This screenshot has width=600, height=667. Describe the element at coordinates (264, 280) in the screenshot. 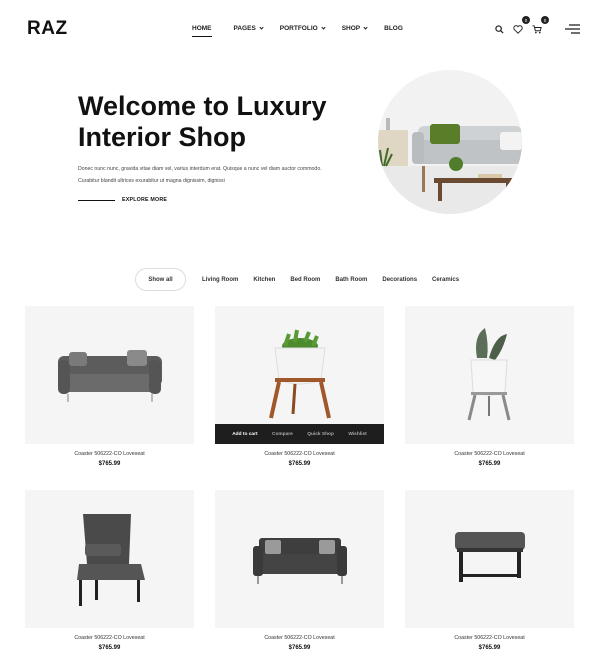

I see `filter-kitchen: Kitchen` at that location.